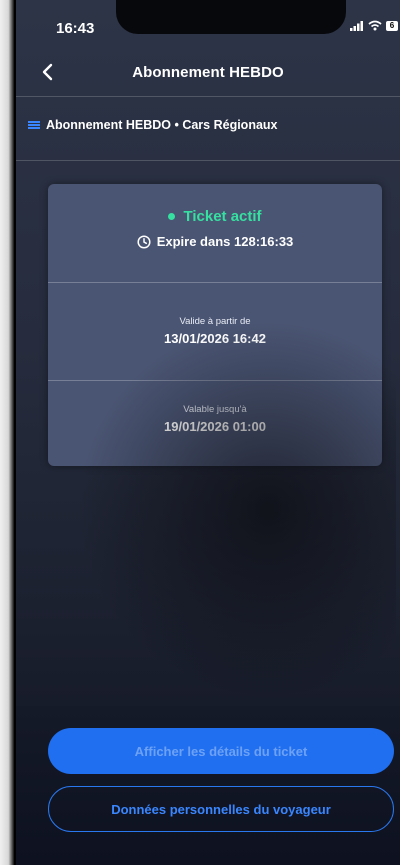  I want to click on wifi-icon, so click(375, 25).